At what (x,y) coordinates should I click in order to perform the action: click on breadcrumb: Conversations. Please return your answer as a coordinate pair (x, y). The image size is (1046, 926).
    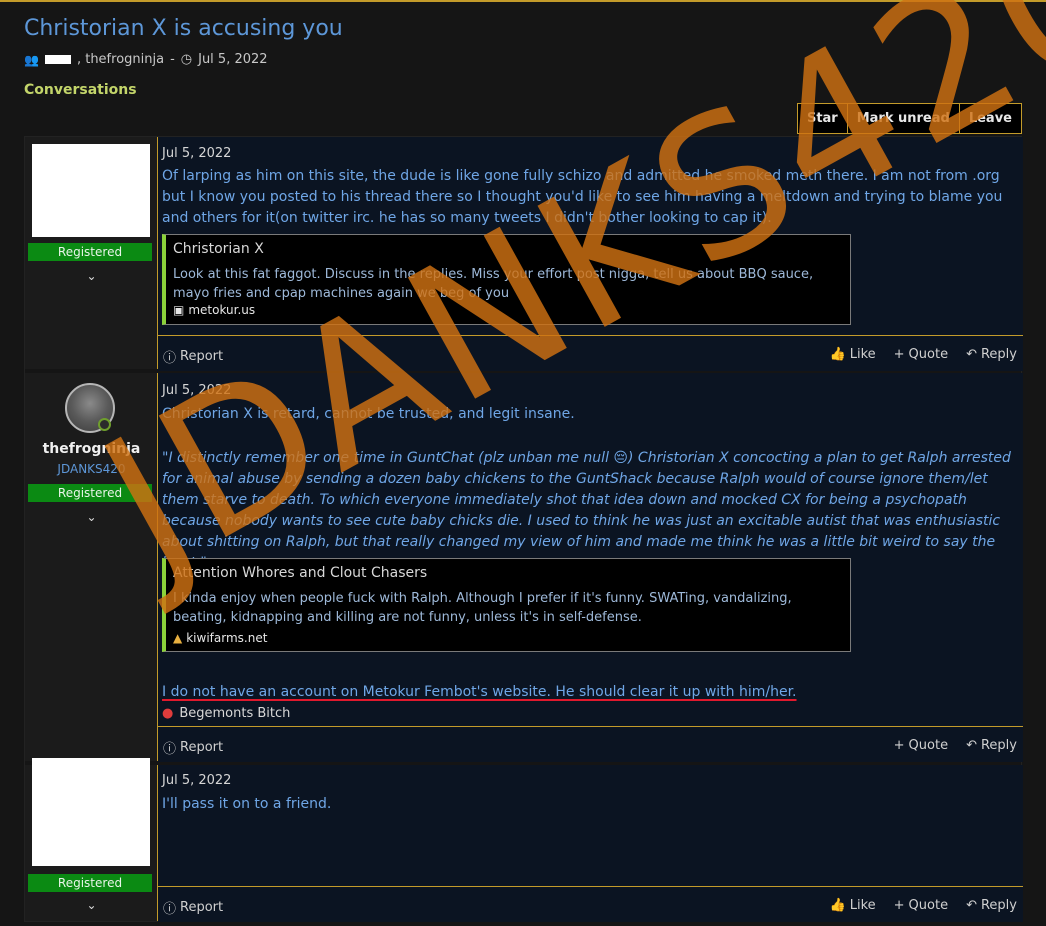
    Looking at the image, I should click on (80, 90).